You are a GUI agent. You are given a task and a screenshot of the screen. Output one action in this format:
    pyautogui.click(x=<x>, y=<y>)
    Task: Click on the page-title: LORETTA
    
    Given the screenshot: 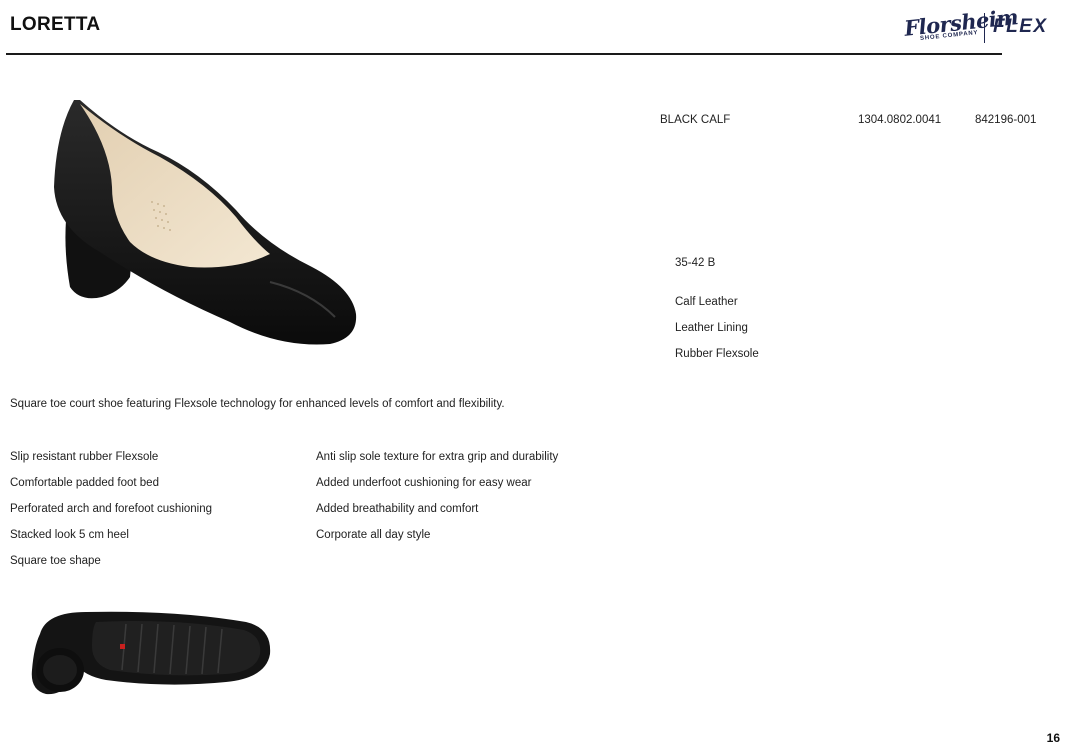 What is the action you would take?
    pyautogui.click(x=55, y=24)
    